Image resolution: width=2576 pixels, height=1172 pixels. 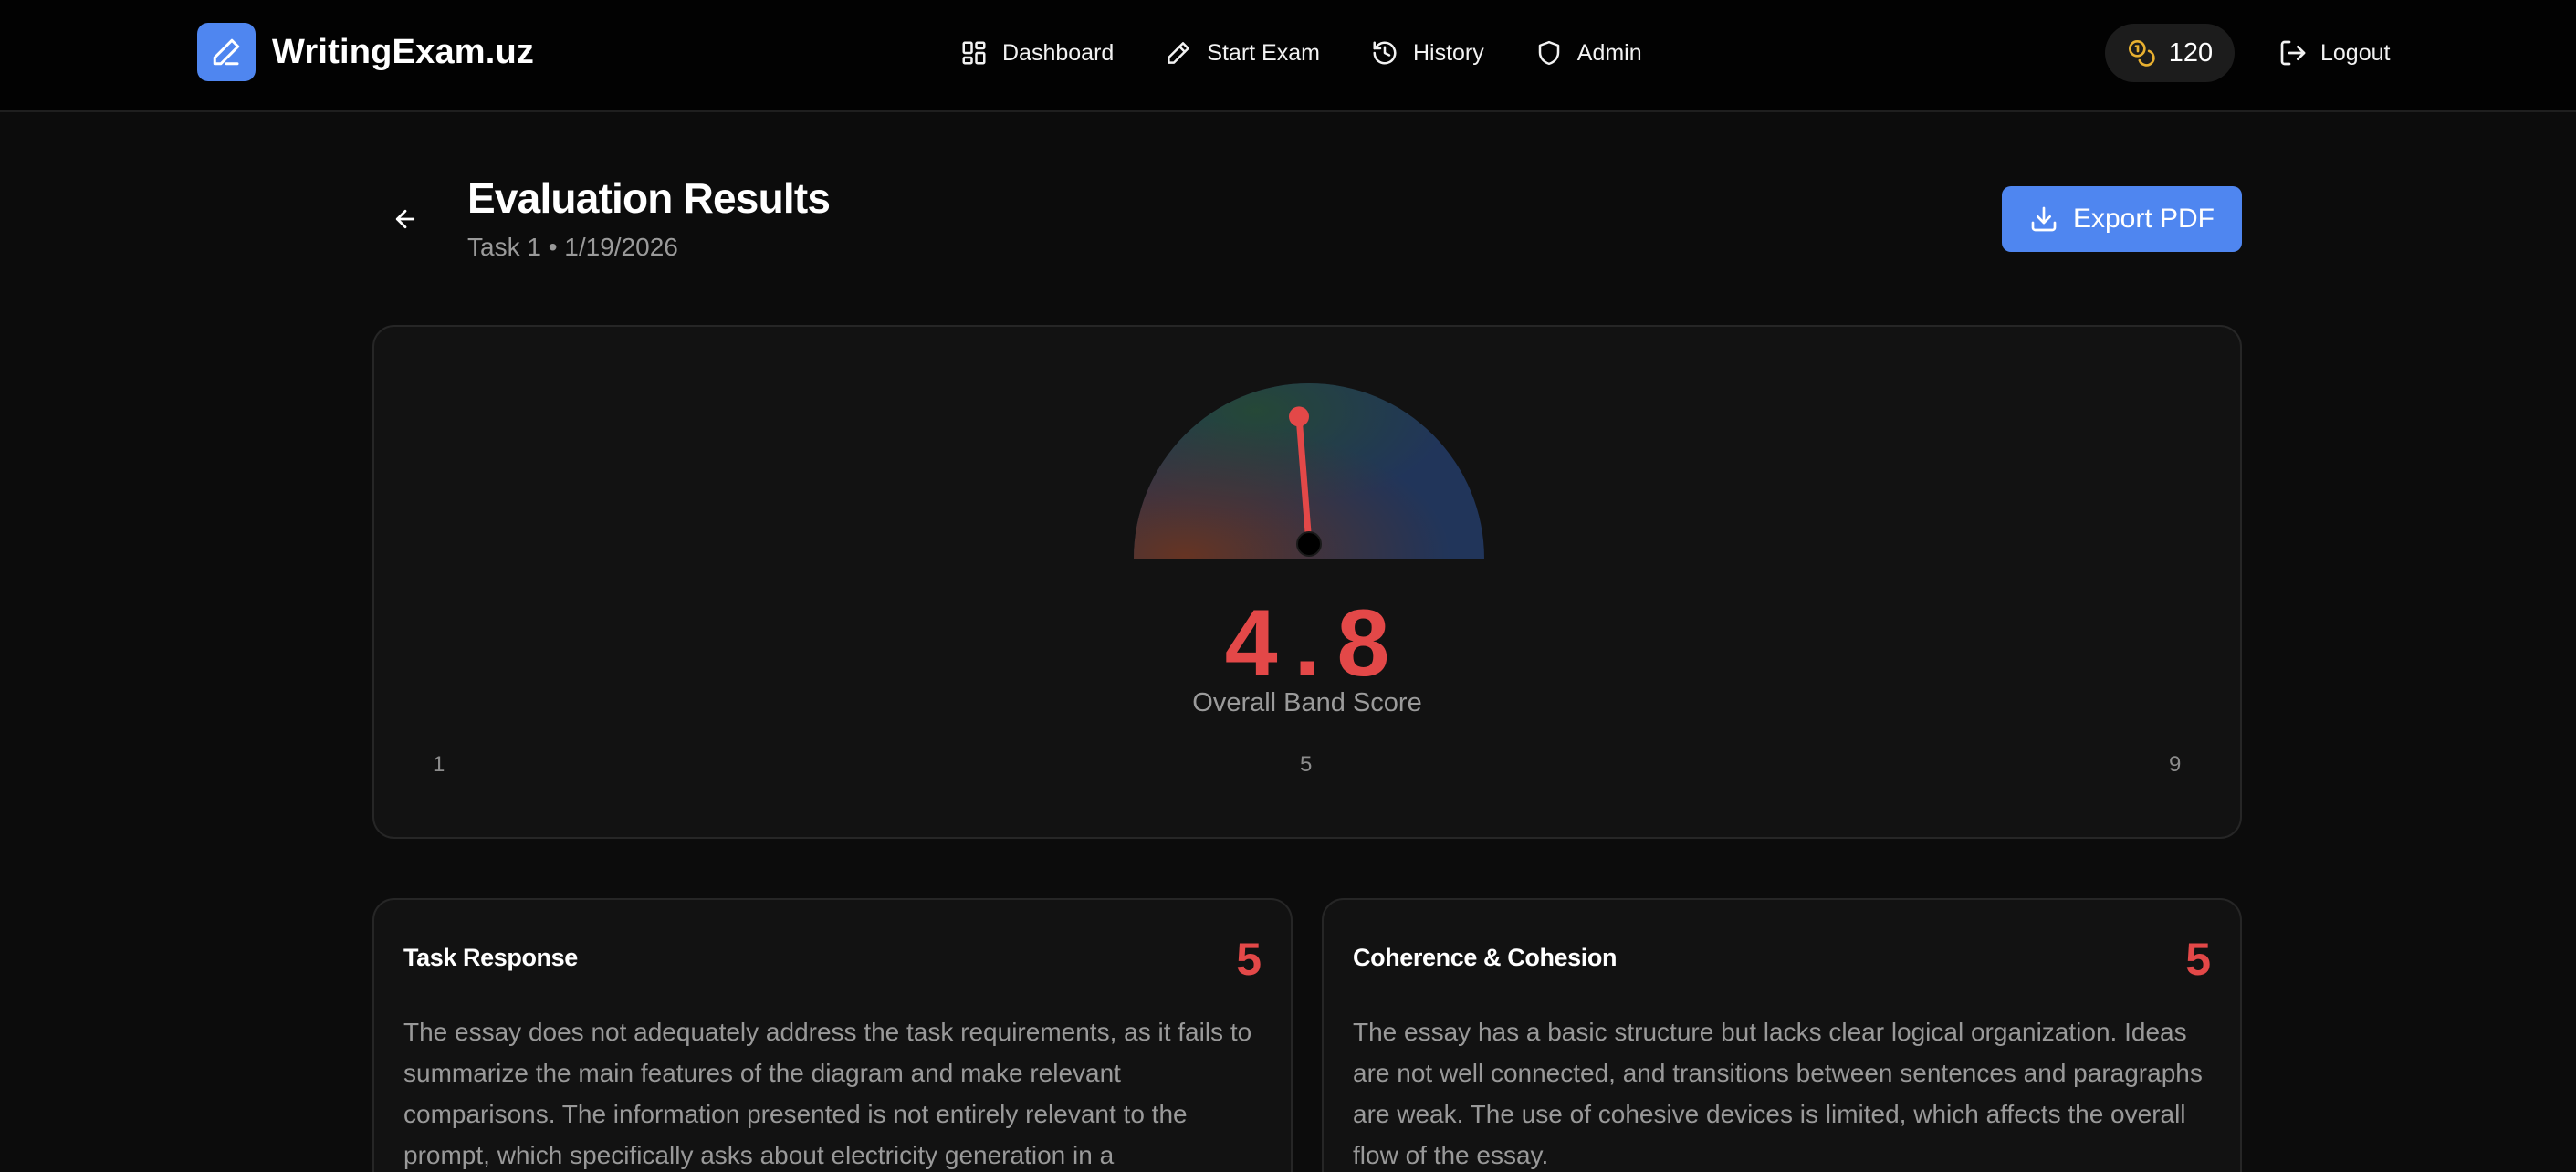 What do you see at coordinates (1307, 764) in the screenshot?
I see `scale-mid-label: 5` at bounding box center [1307, 764].